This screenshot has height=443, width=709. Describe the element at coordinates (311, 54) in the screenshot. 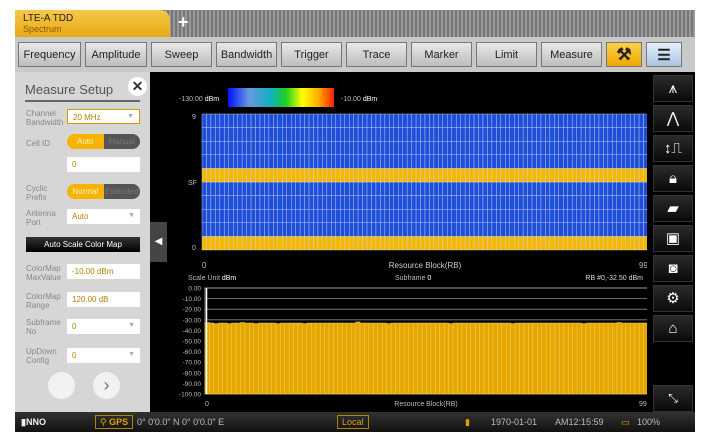

I see `trigger-button: Trigger` at that location.